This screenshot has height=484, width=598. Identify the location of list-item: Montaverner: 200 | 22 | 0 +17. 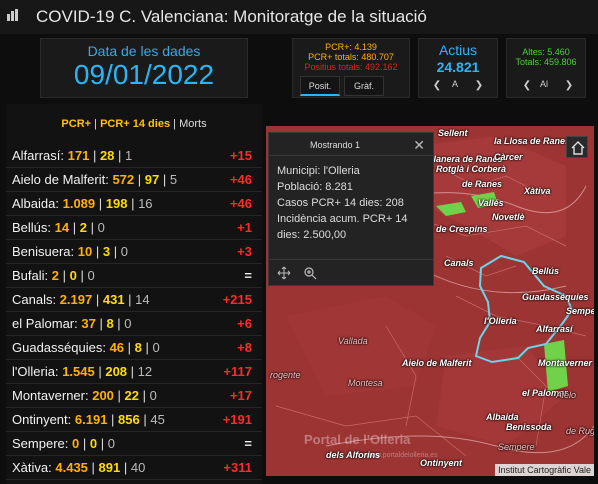
(134, 396).